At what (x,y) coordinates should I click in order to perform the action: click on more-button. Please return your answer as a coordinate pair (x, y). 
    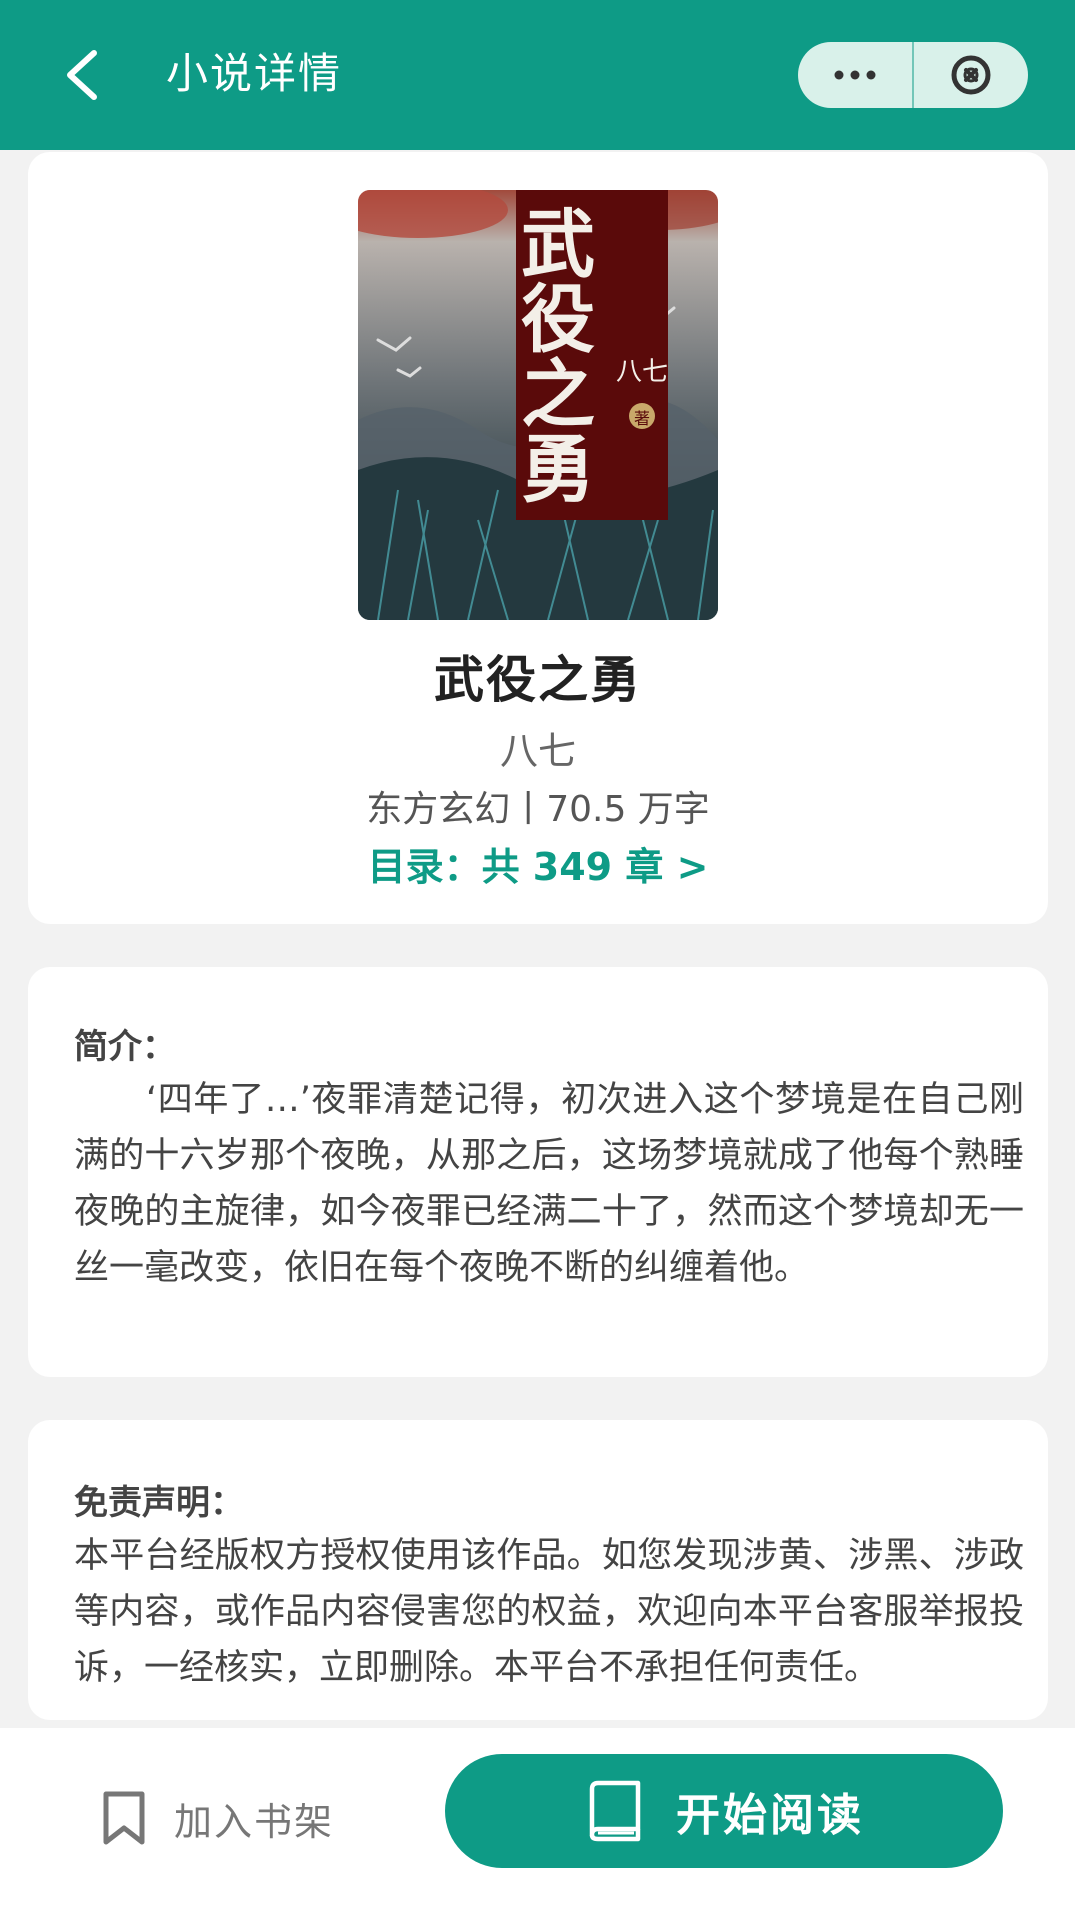
    Looking at the image, I should click on (855, 75).